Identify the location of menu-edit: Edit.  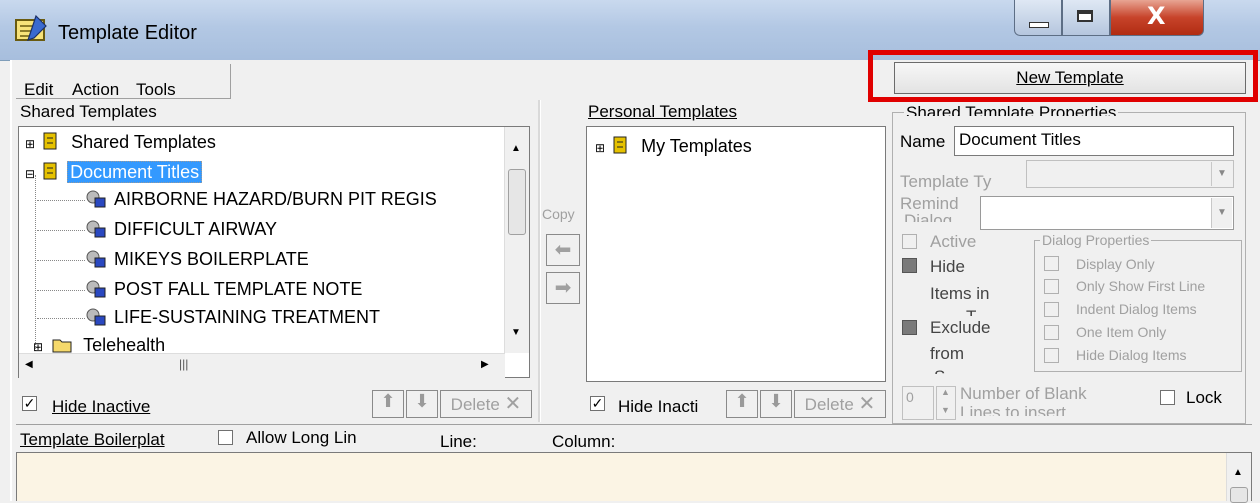
(38, 90).